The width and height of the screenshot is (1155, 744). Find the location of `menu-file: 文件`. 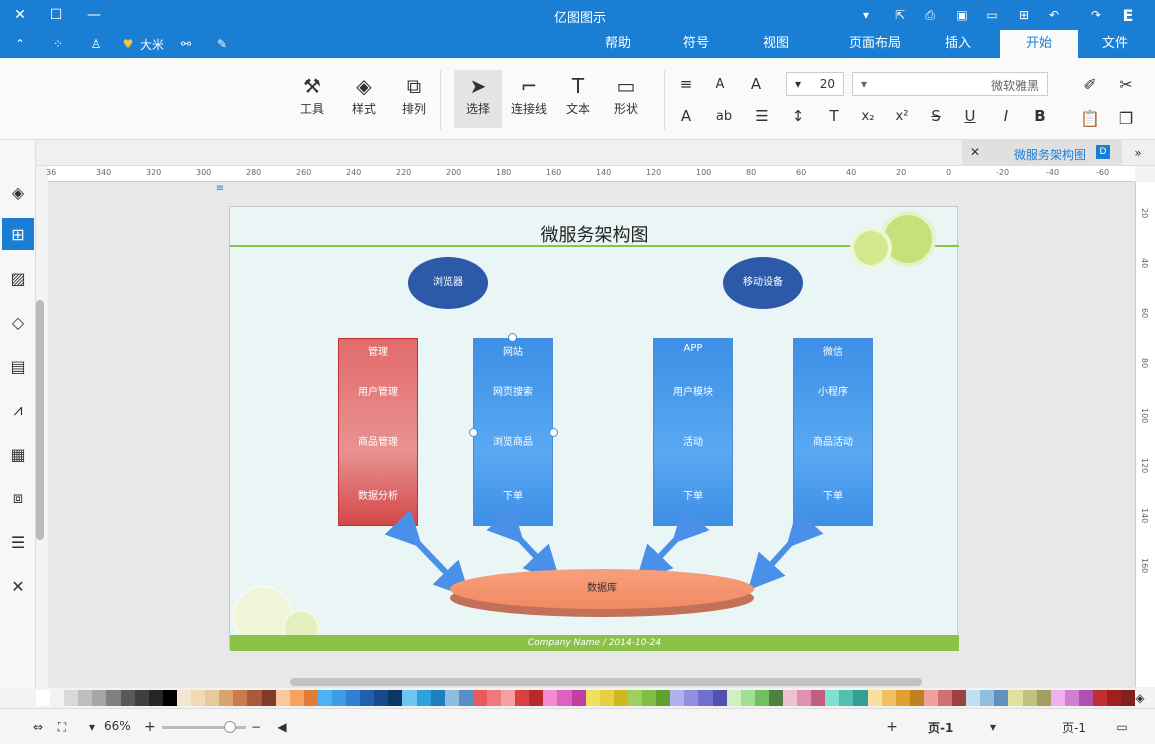

menu-file: 文件 is located at coordinates (1115, 44).